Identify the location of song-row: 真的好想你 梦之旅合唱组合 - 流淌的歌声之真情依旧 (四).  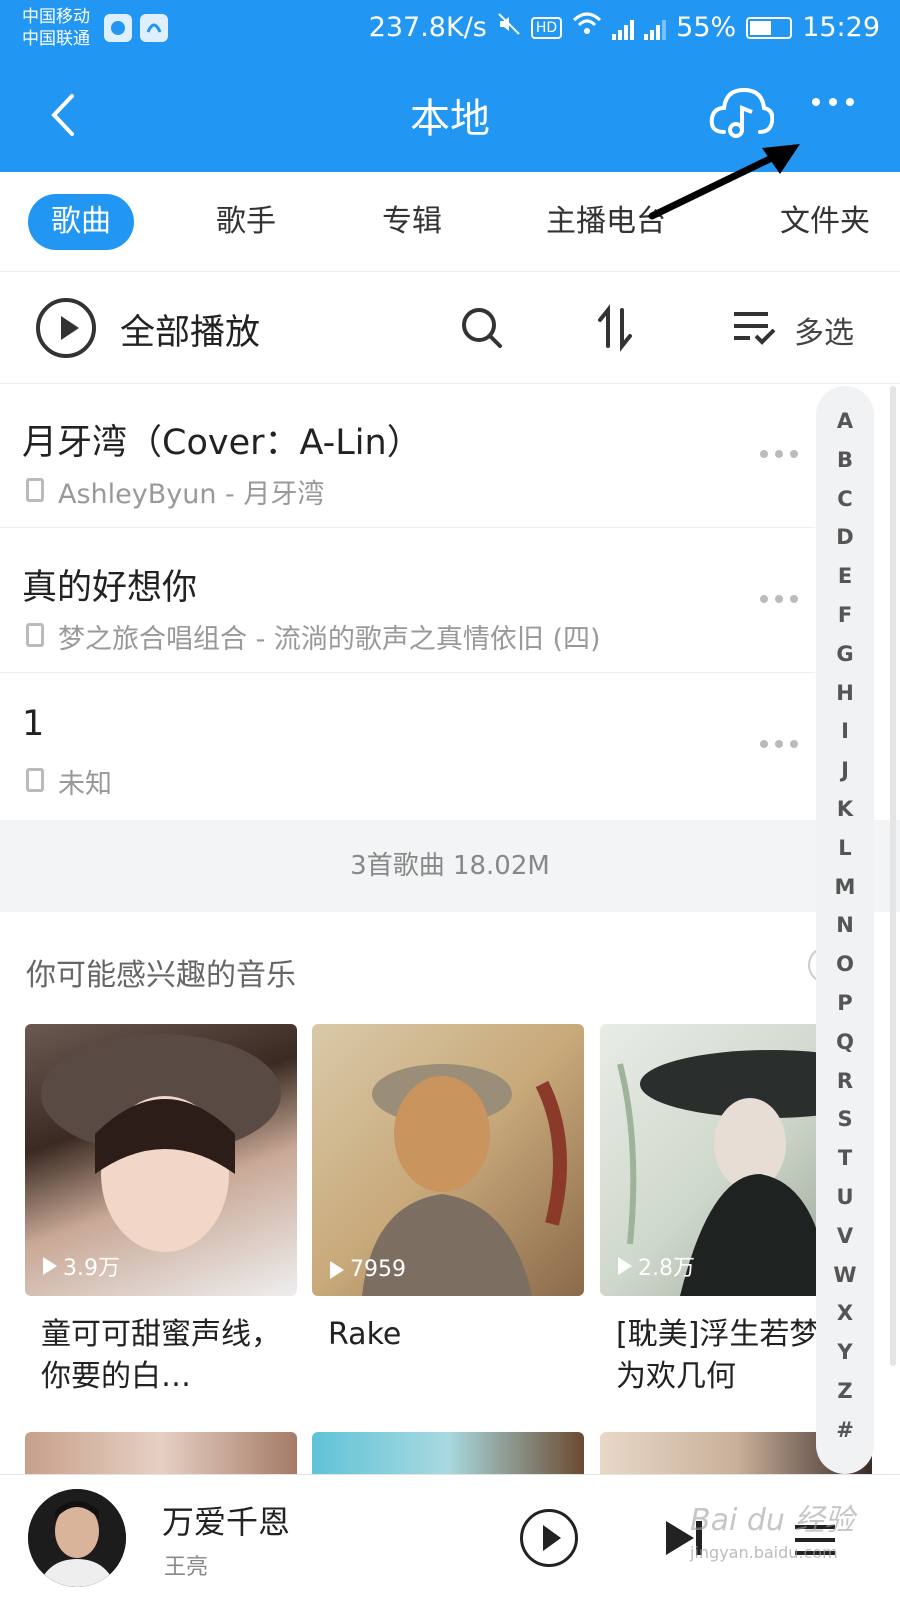
(407, 601).